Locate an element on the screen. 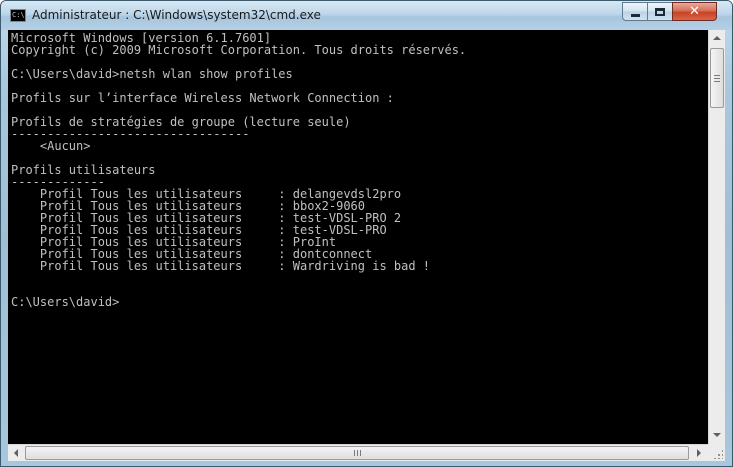 The width and height of the screenshot is (733, 467). cmd-app-icon-label: C:\ is located at coordinates (18, 15).